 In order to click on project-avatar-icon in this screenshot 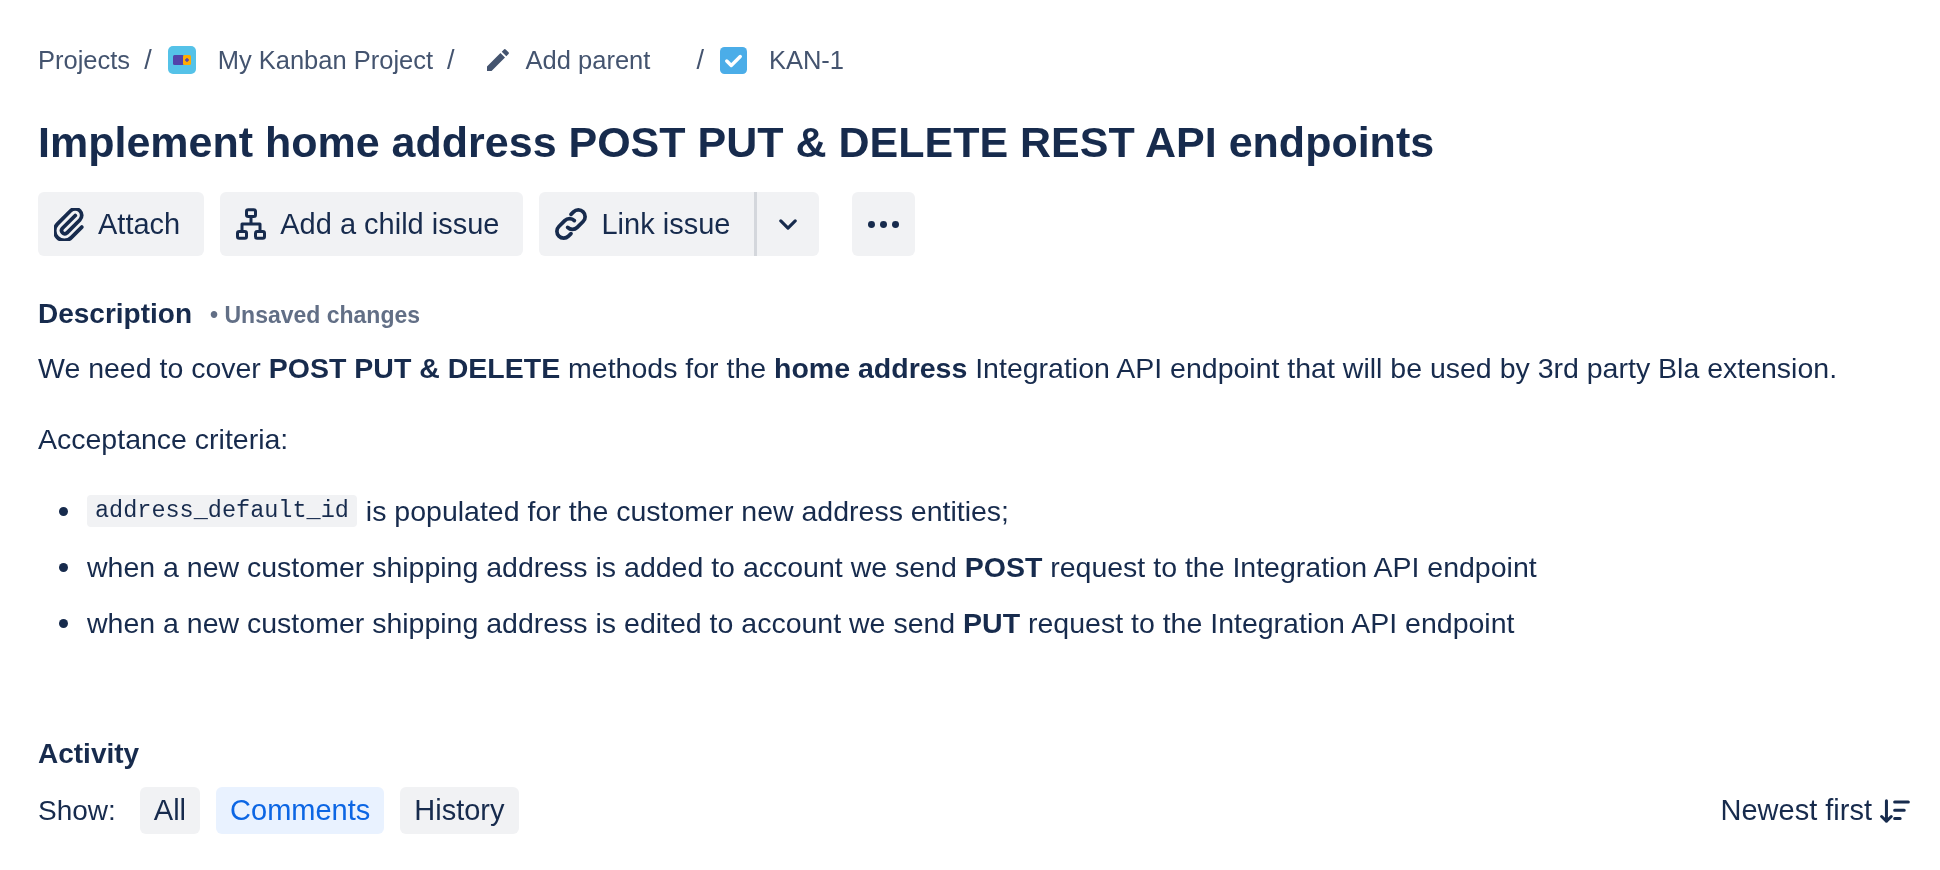, I will do `click(181, 60)`.